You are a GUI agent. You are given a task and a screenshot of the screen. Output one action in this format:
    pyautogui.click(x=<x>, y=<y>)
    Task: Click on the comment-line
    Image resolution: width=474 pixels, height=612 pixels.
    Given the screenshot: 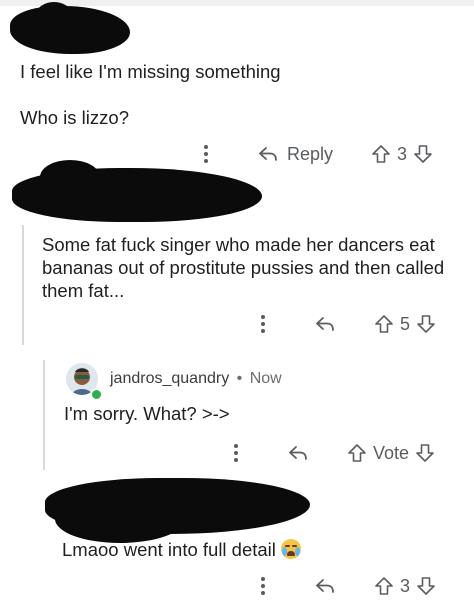 What is the action you would take?
    pyautogui.click(x=150, y=94)
    